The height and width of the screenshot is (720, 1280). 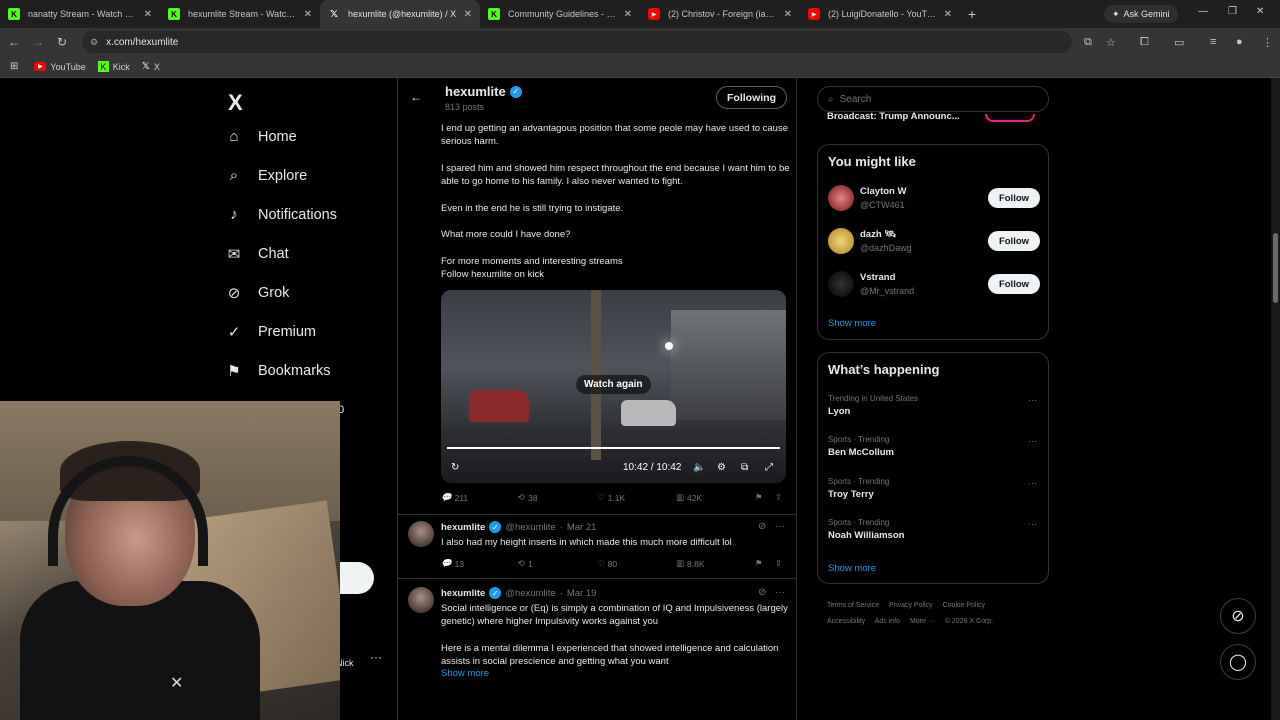 I want to click on settings-gear-icon: ⚙, so click(x=721, y=467).